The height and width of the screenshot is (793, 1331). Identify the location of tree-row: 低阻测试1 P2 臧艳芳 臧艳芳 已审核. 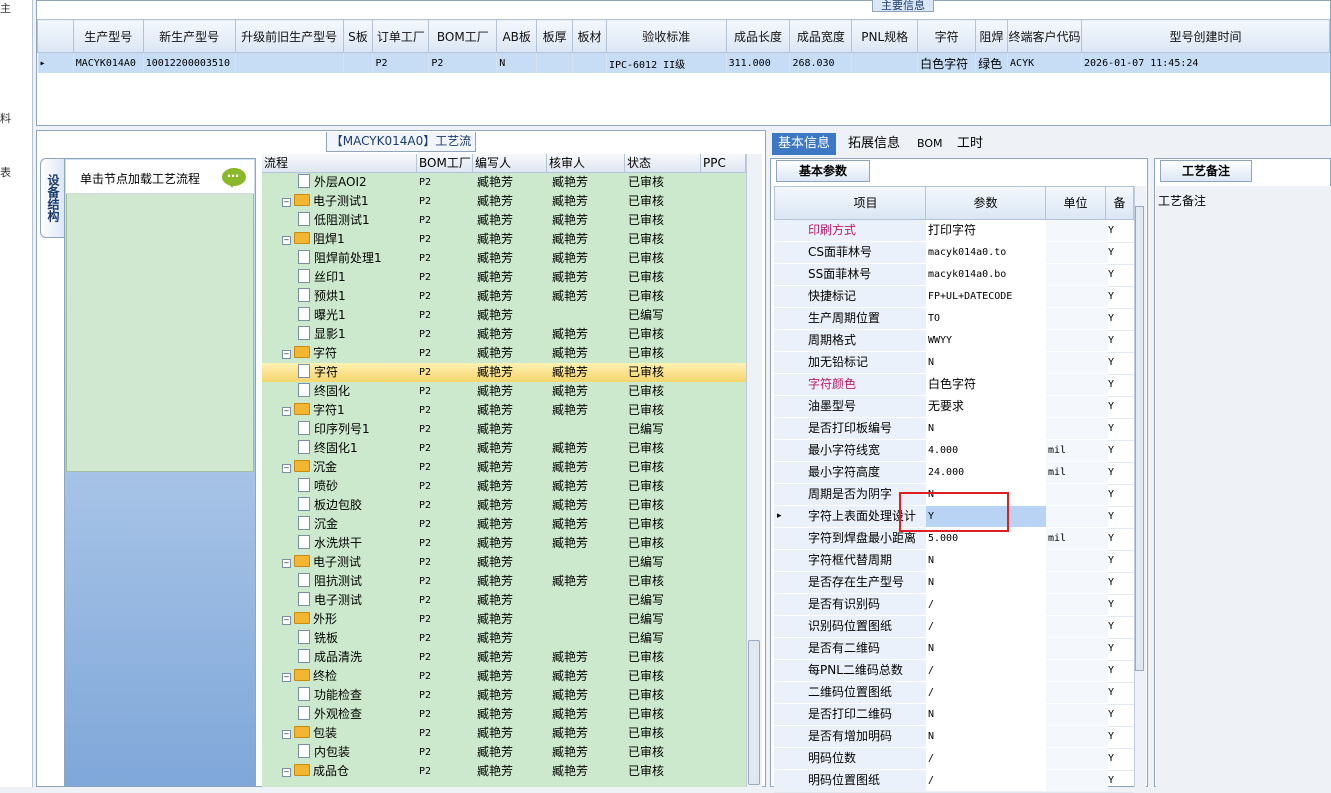
(504, 220).